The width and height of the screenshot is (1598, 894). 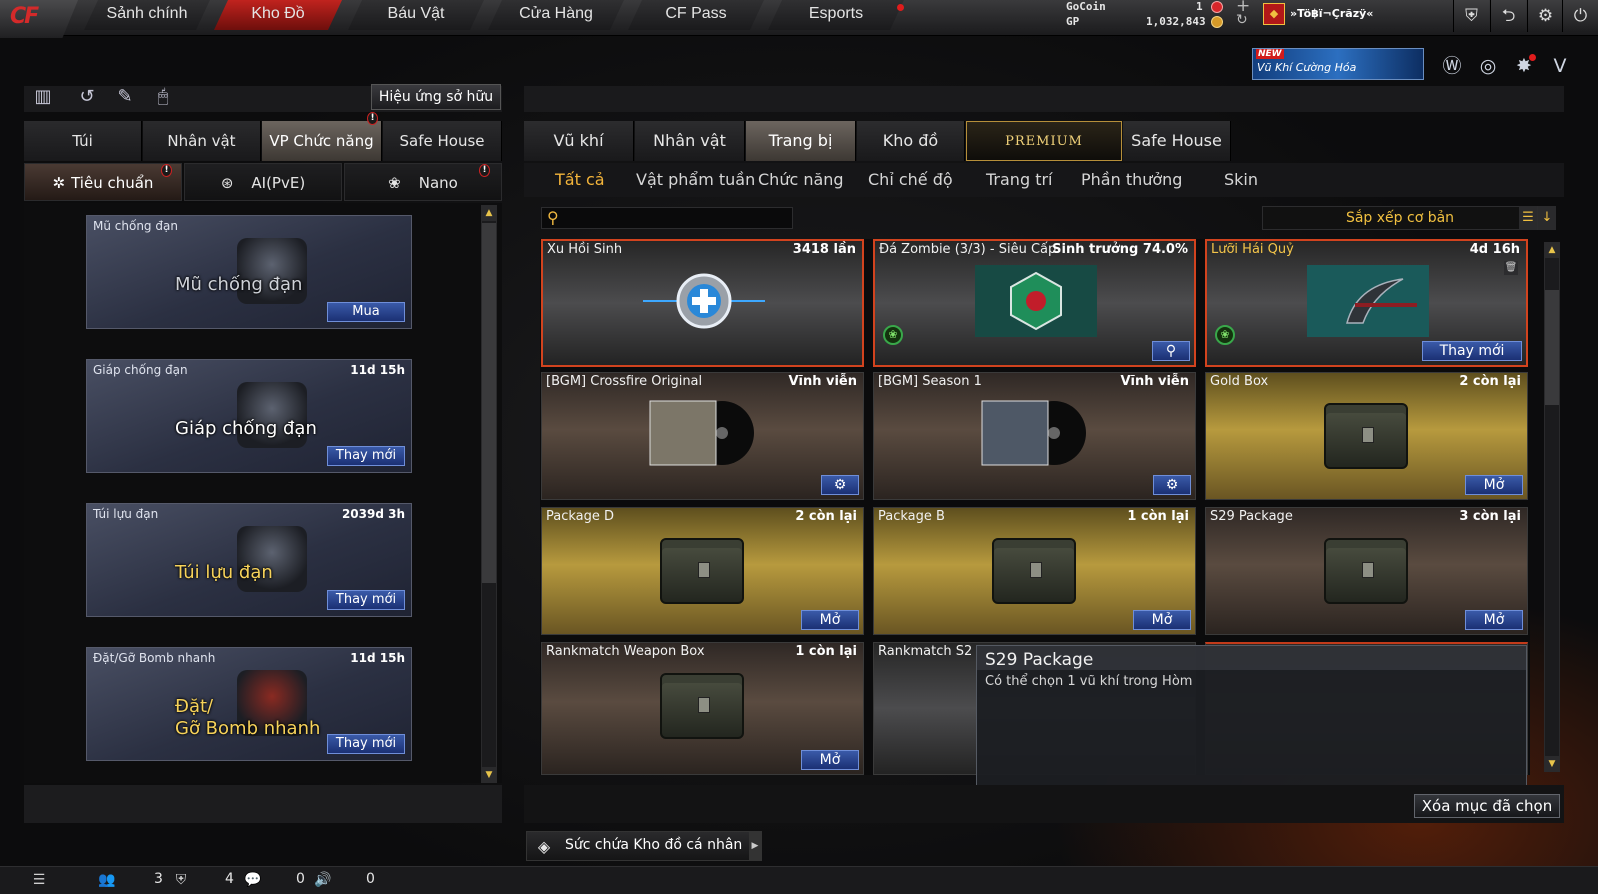 What do you see at coordinates (1044, 141) in the screenshot?
I see `right-tab-premium: PREMIUM` at bounding box center [1044, 141].